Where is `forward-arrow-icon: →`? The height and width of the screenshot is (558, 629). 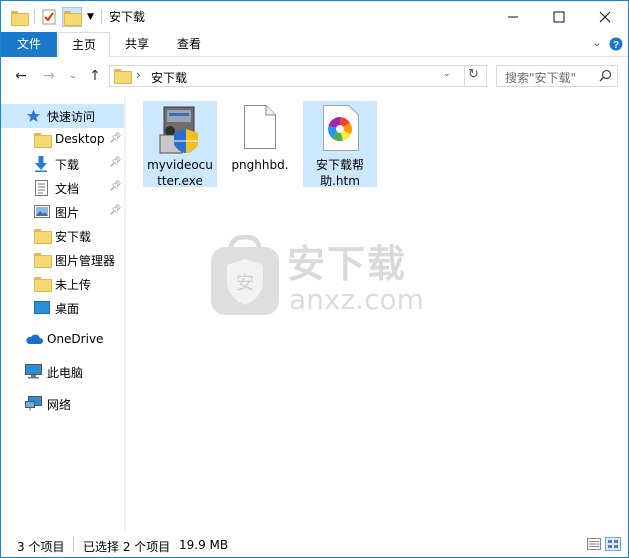
forward-arrow-icon: → is located at coordinates (49, 76).